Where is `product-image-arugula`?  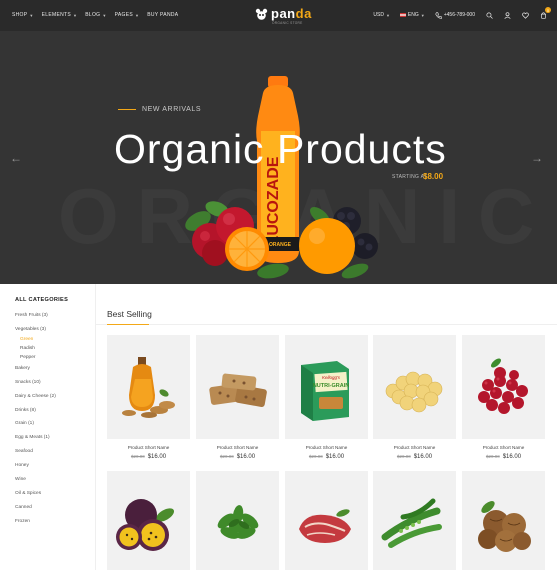 product-image-arugula is located at coordinates (238, 522).